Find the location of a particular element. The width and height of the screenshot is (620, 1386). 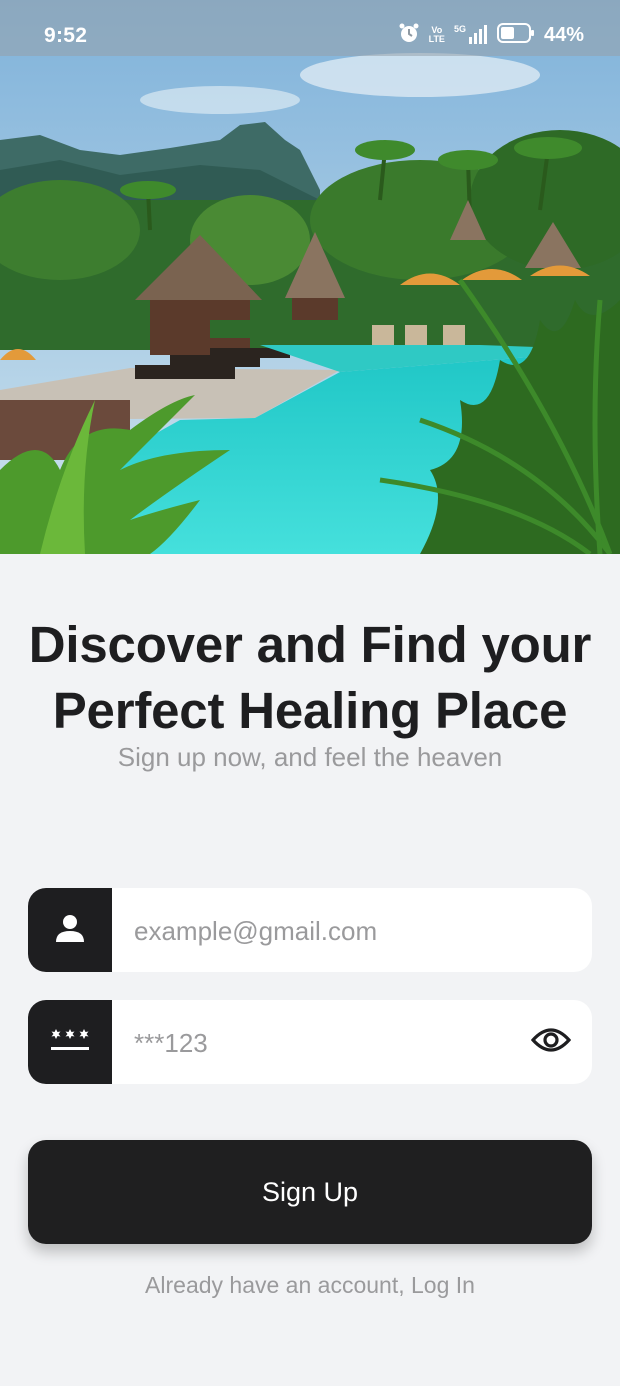

signal-icon: 5G is located at coordinates (471, 35).